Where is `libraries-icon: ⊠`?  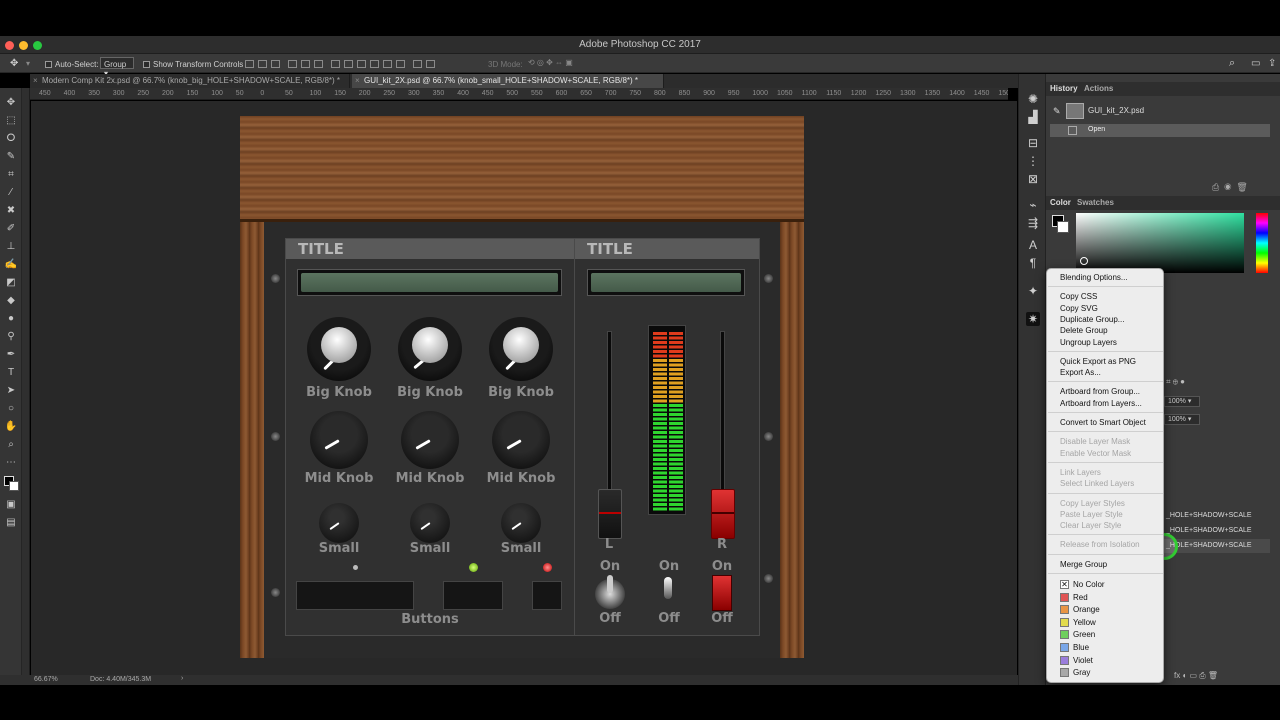
libraries-icon: ⊠ is located at coordinates (1033, 179).